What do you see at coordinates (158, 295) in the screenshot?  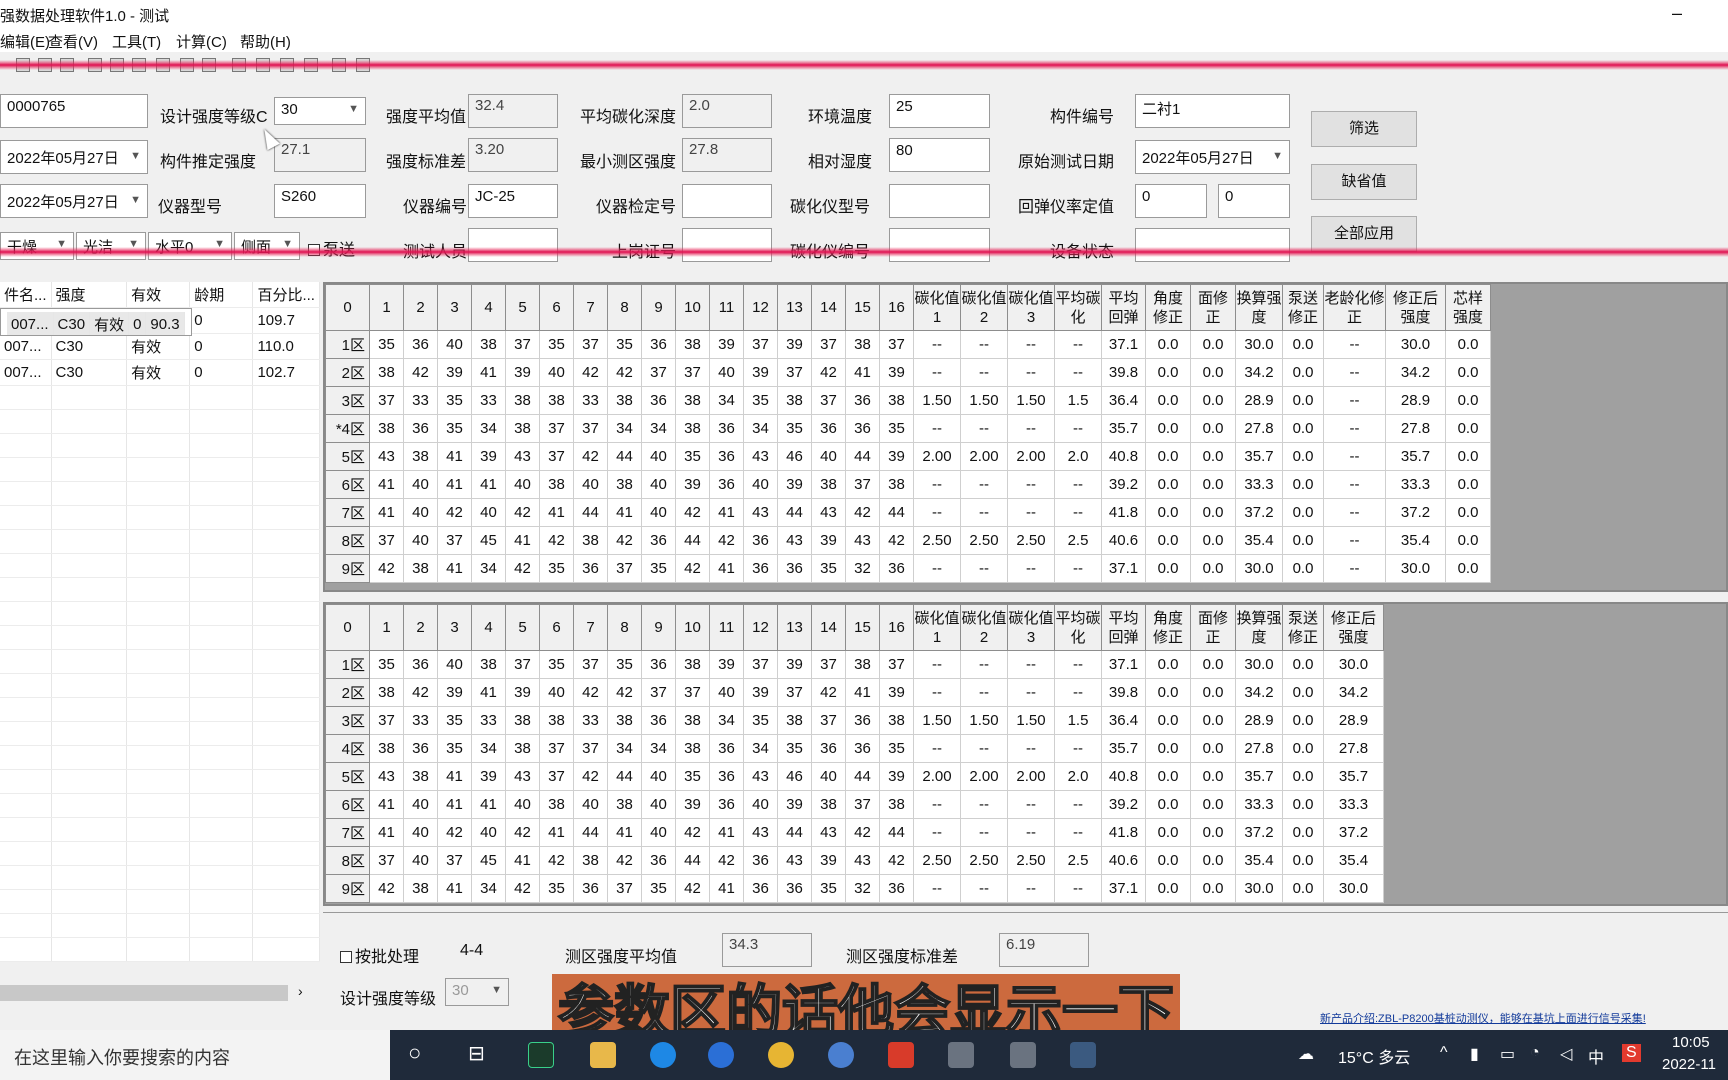 I see `list-header-cell: 有效` at bounding box center [158, 295].